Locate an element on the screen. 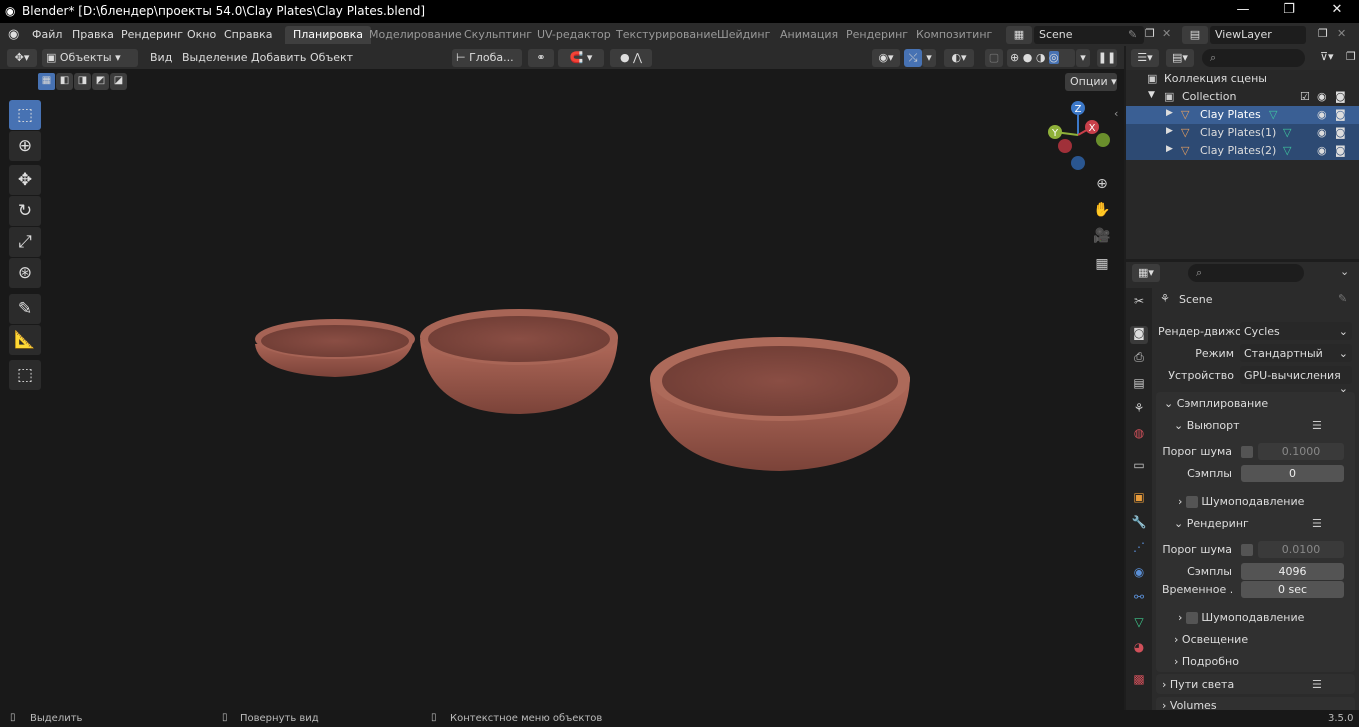  viewport-subheader: ⌄ Выюпорт is located at coordinates (1207, 425).